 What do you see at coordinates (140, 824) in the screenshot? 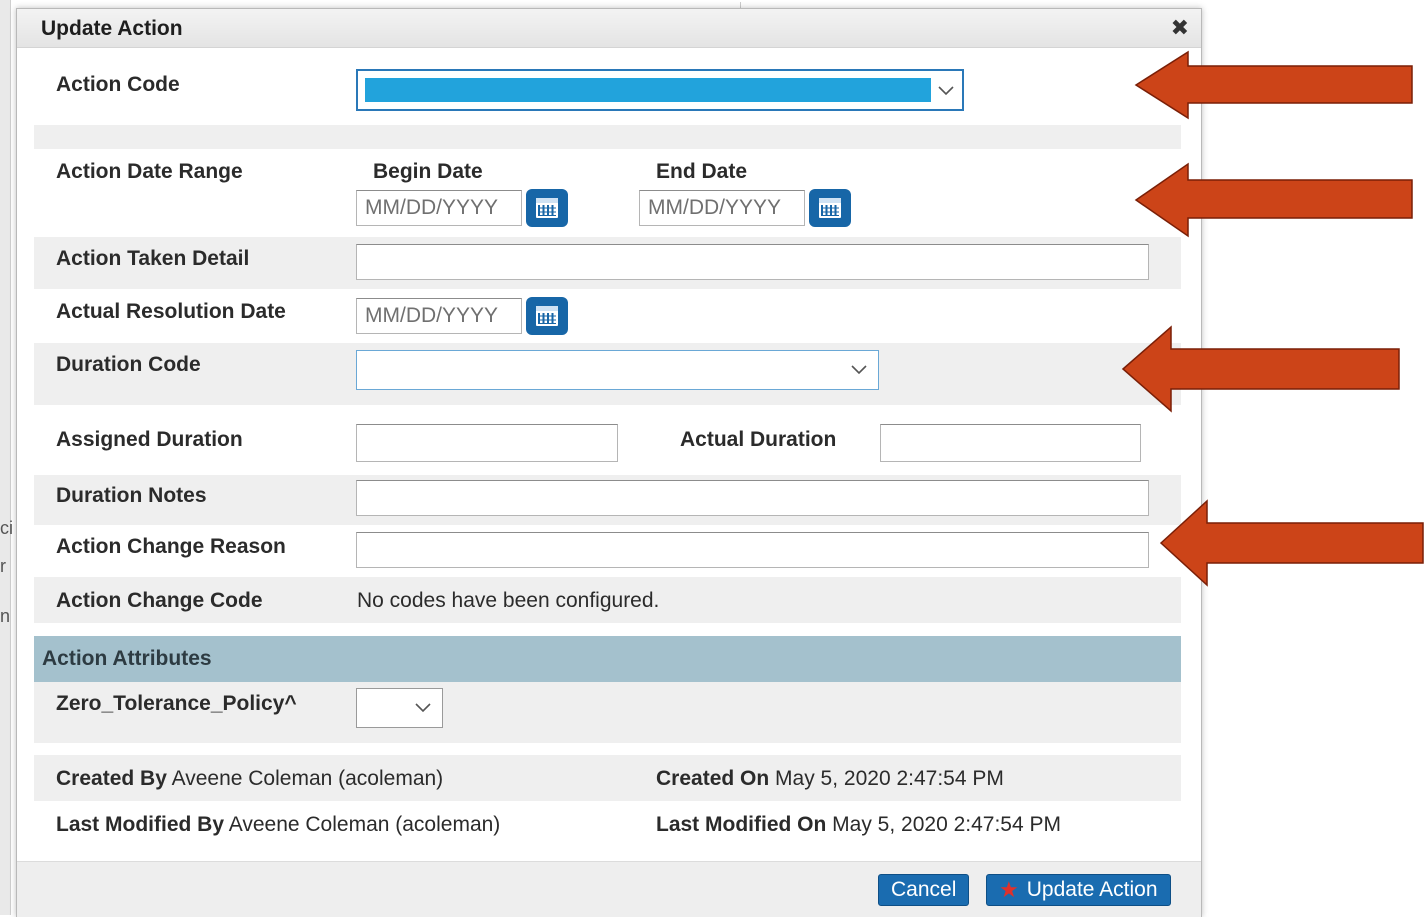
I see `modified-by-label: Last Modified By` at bounding box center [140, 824].